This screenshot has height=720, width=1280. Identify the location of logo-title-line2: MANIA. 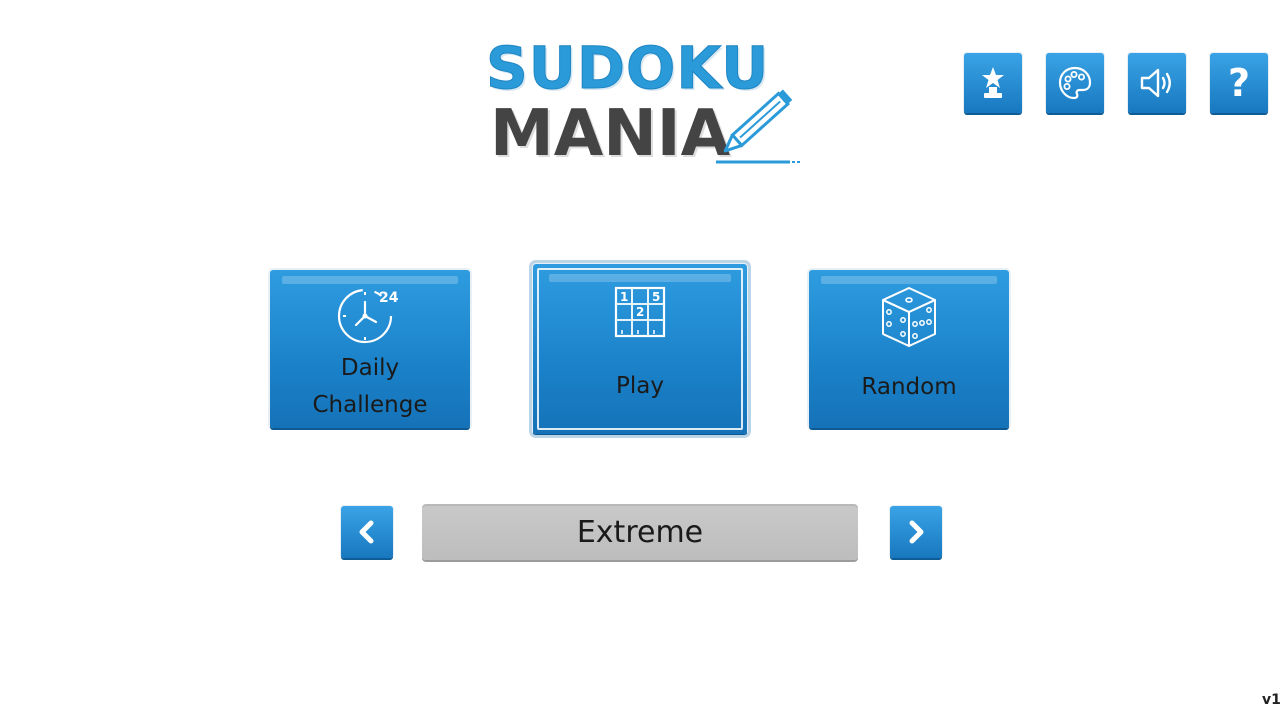
(610, 134).